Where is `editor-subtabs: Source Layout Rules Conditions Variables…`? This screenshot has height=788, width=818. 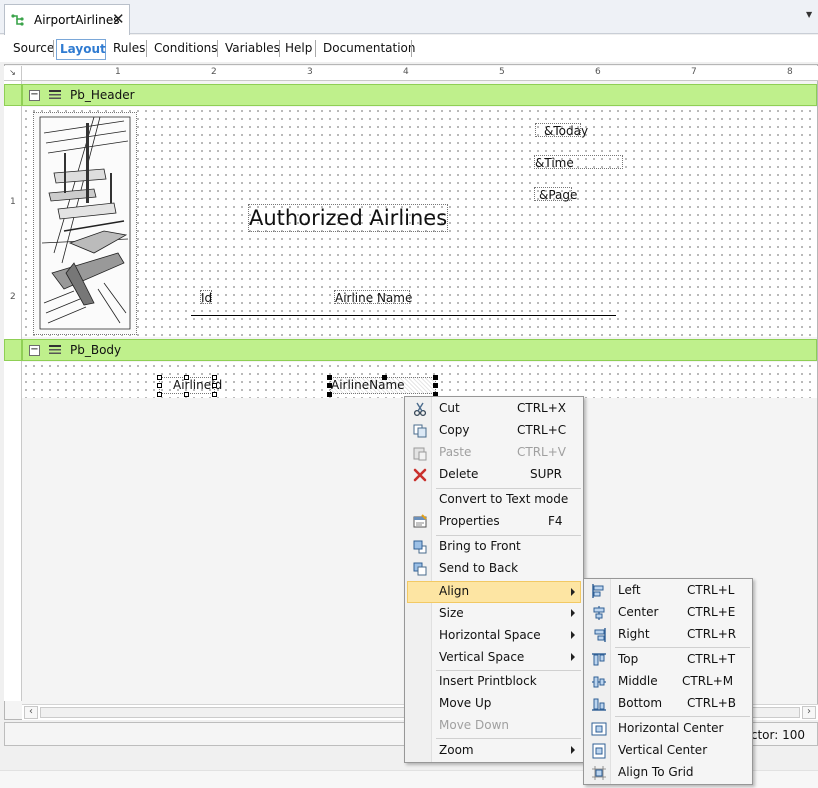
editor-subtabs: Source Layout Rules Conditions Variables… is located at coordinates (409, 48).